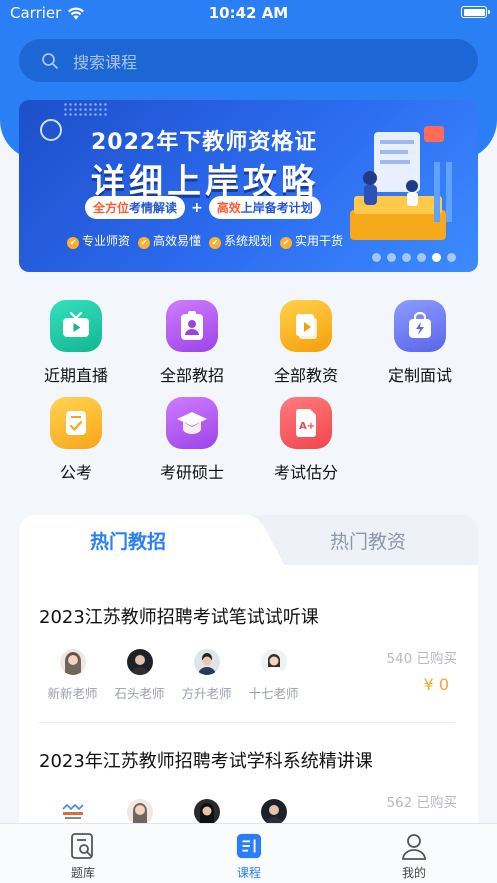  I want to click on course-title: 2023江苏教师招聘考试笔试试听课, so click(179, 617).